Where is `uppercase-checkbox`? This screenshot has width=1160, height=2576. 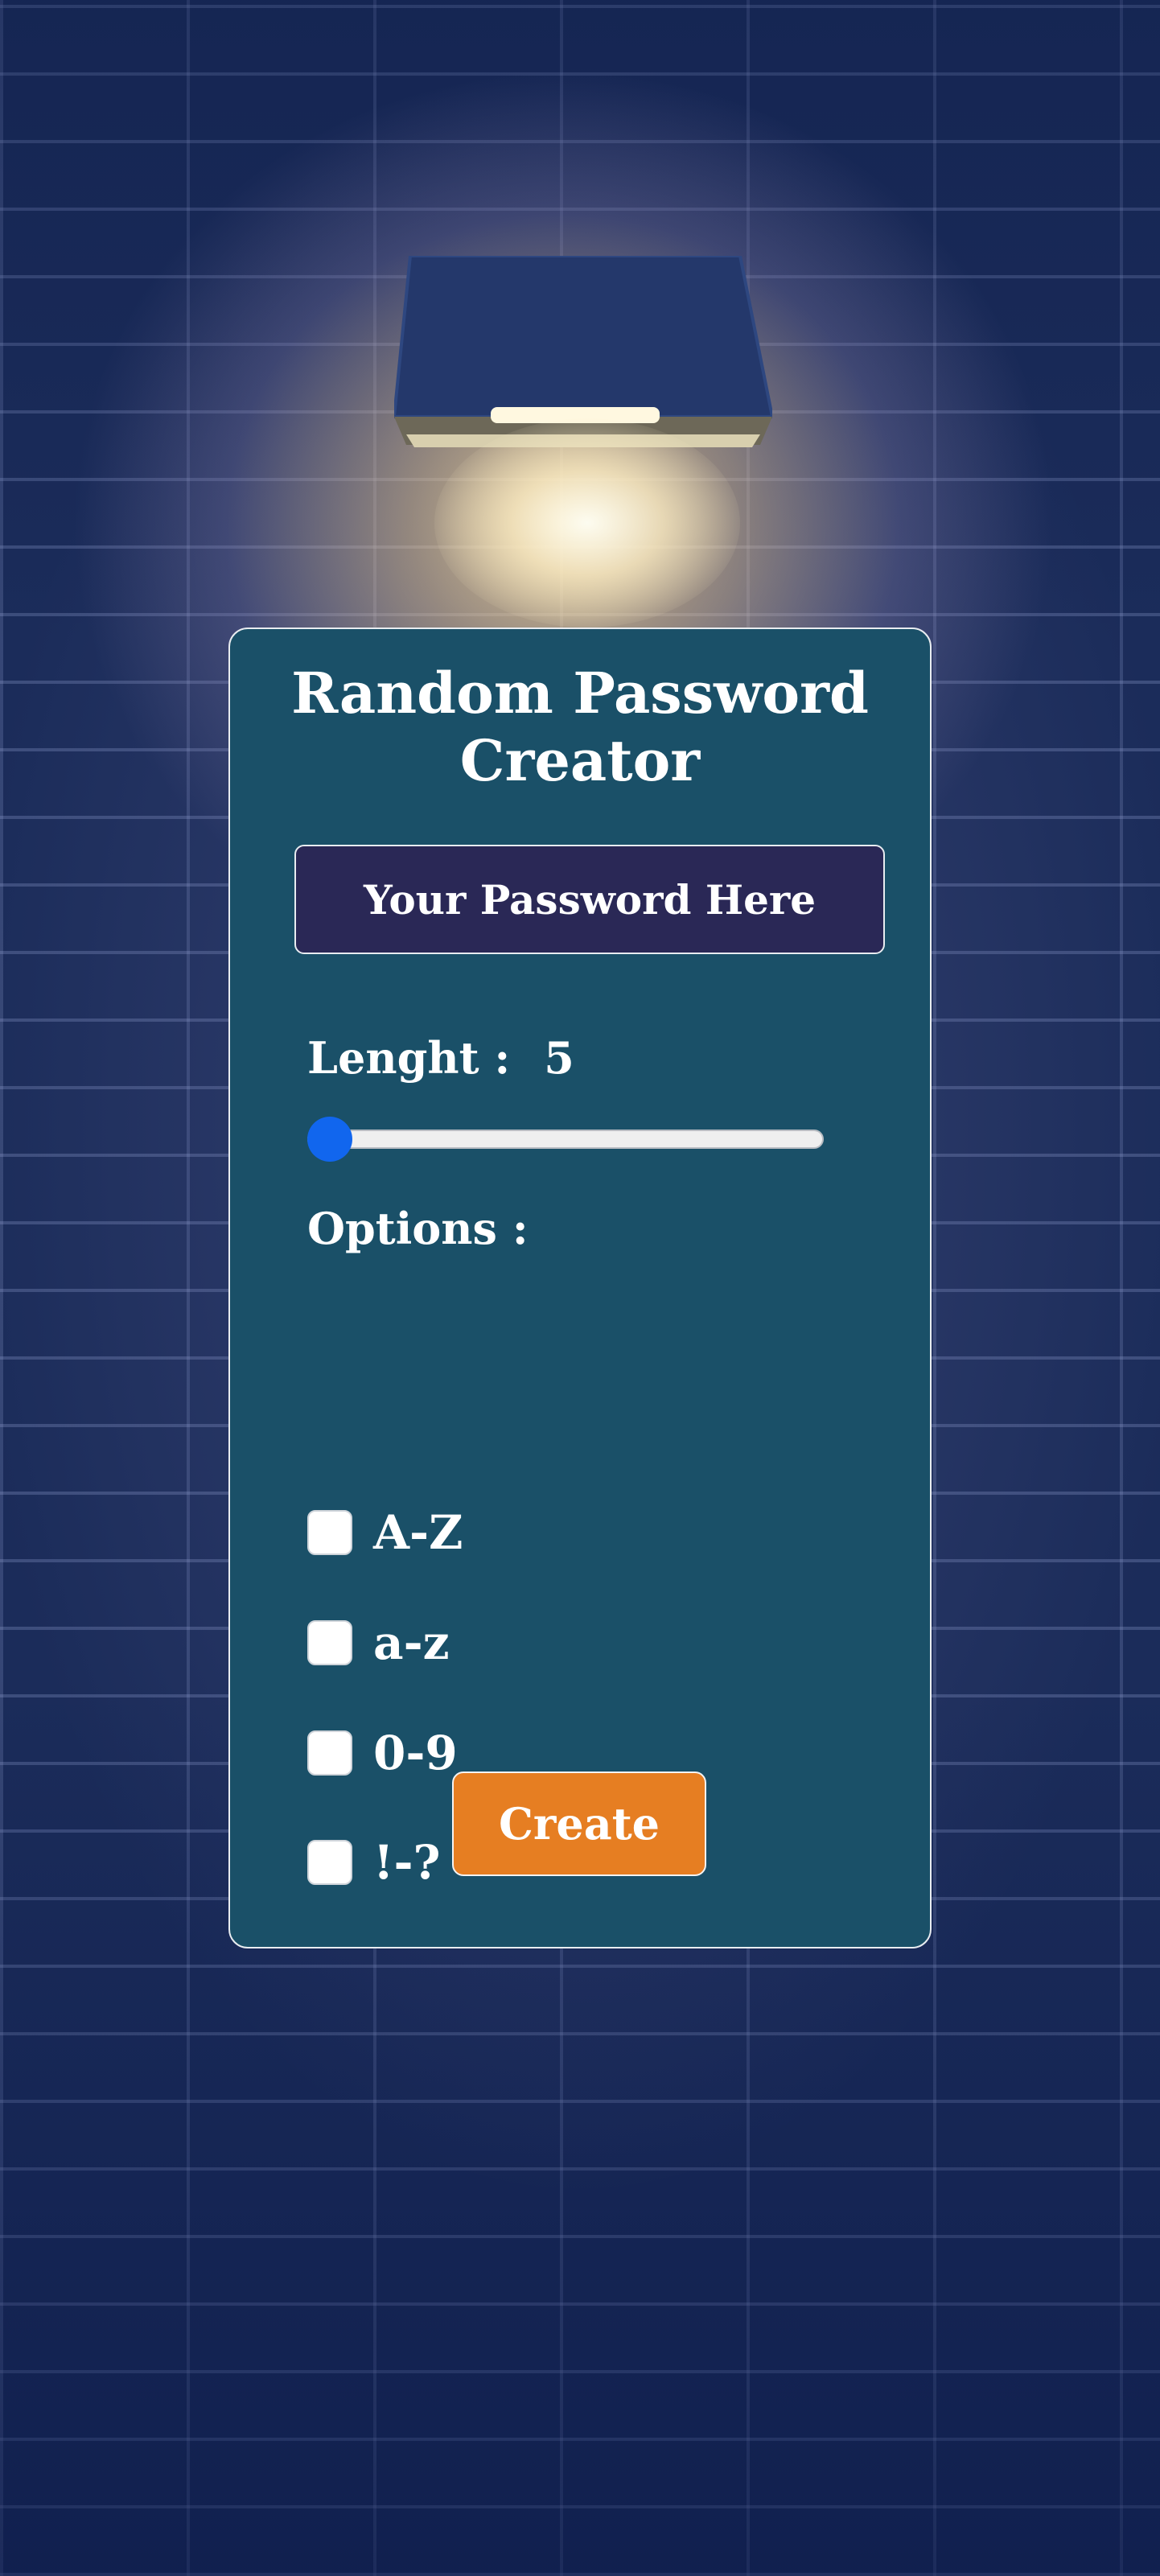 uppercase-checkbox is located at coordinates (329, 1532).